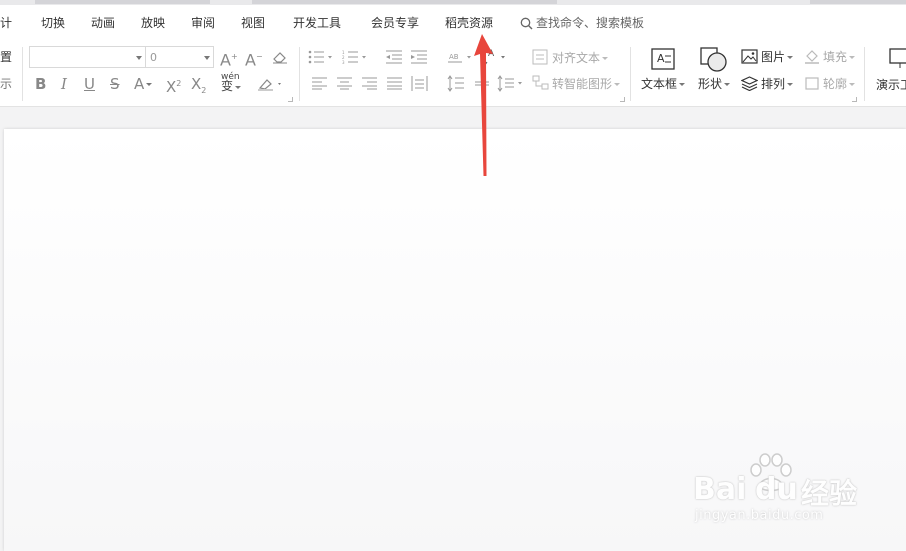  Describe the element at coordinates (87, 57) in the screenshot. I see `font-name-select` at that location.